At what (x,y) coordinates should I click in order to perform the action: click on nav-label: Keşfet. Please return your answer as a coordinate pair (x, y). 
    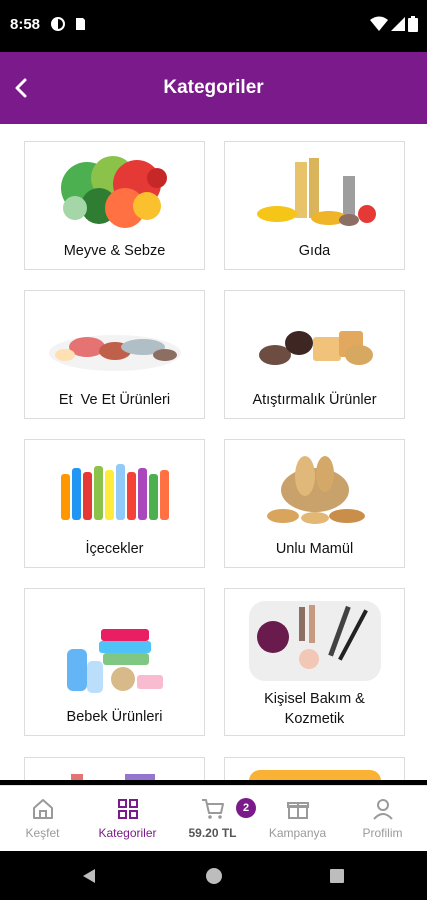
    Looking at the image, I should click on (42, 833).